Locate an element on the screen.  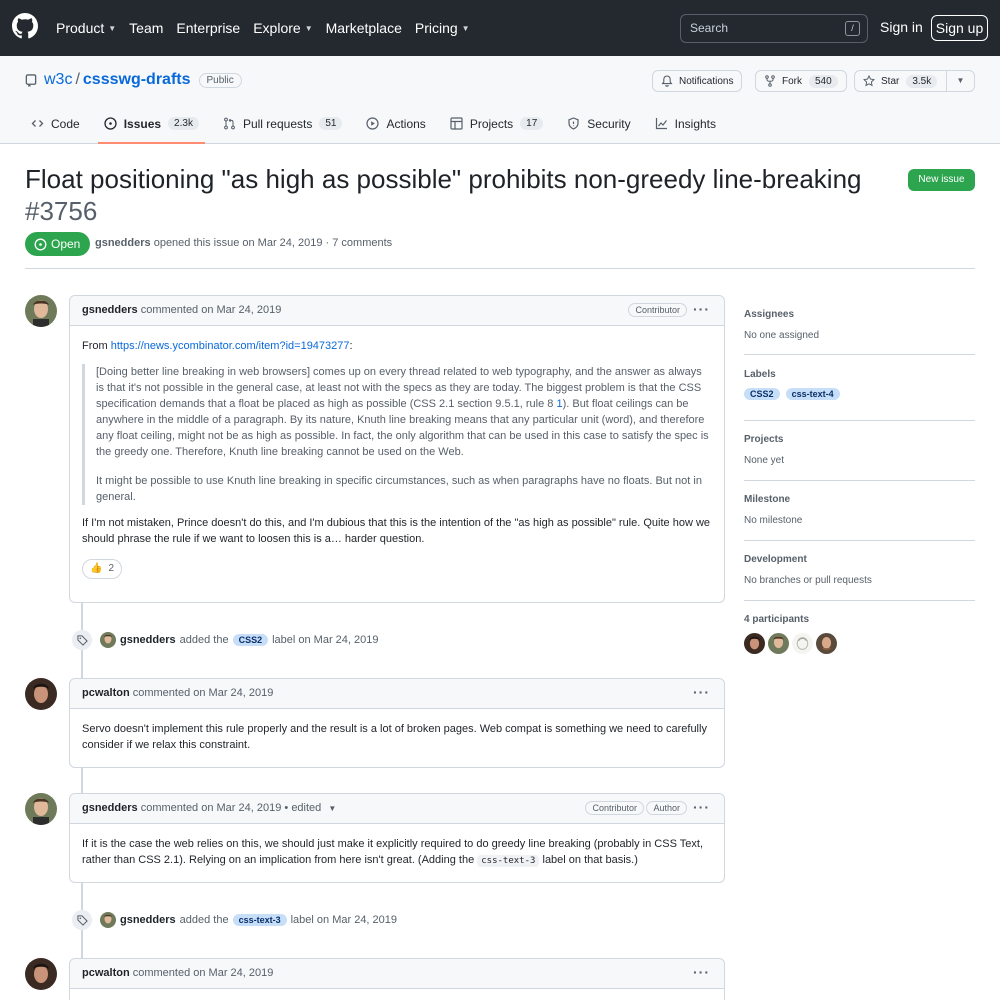
star-icon is located at coordinates (869, 81).